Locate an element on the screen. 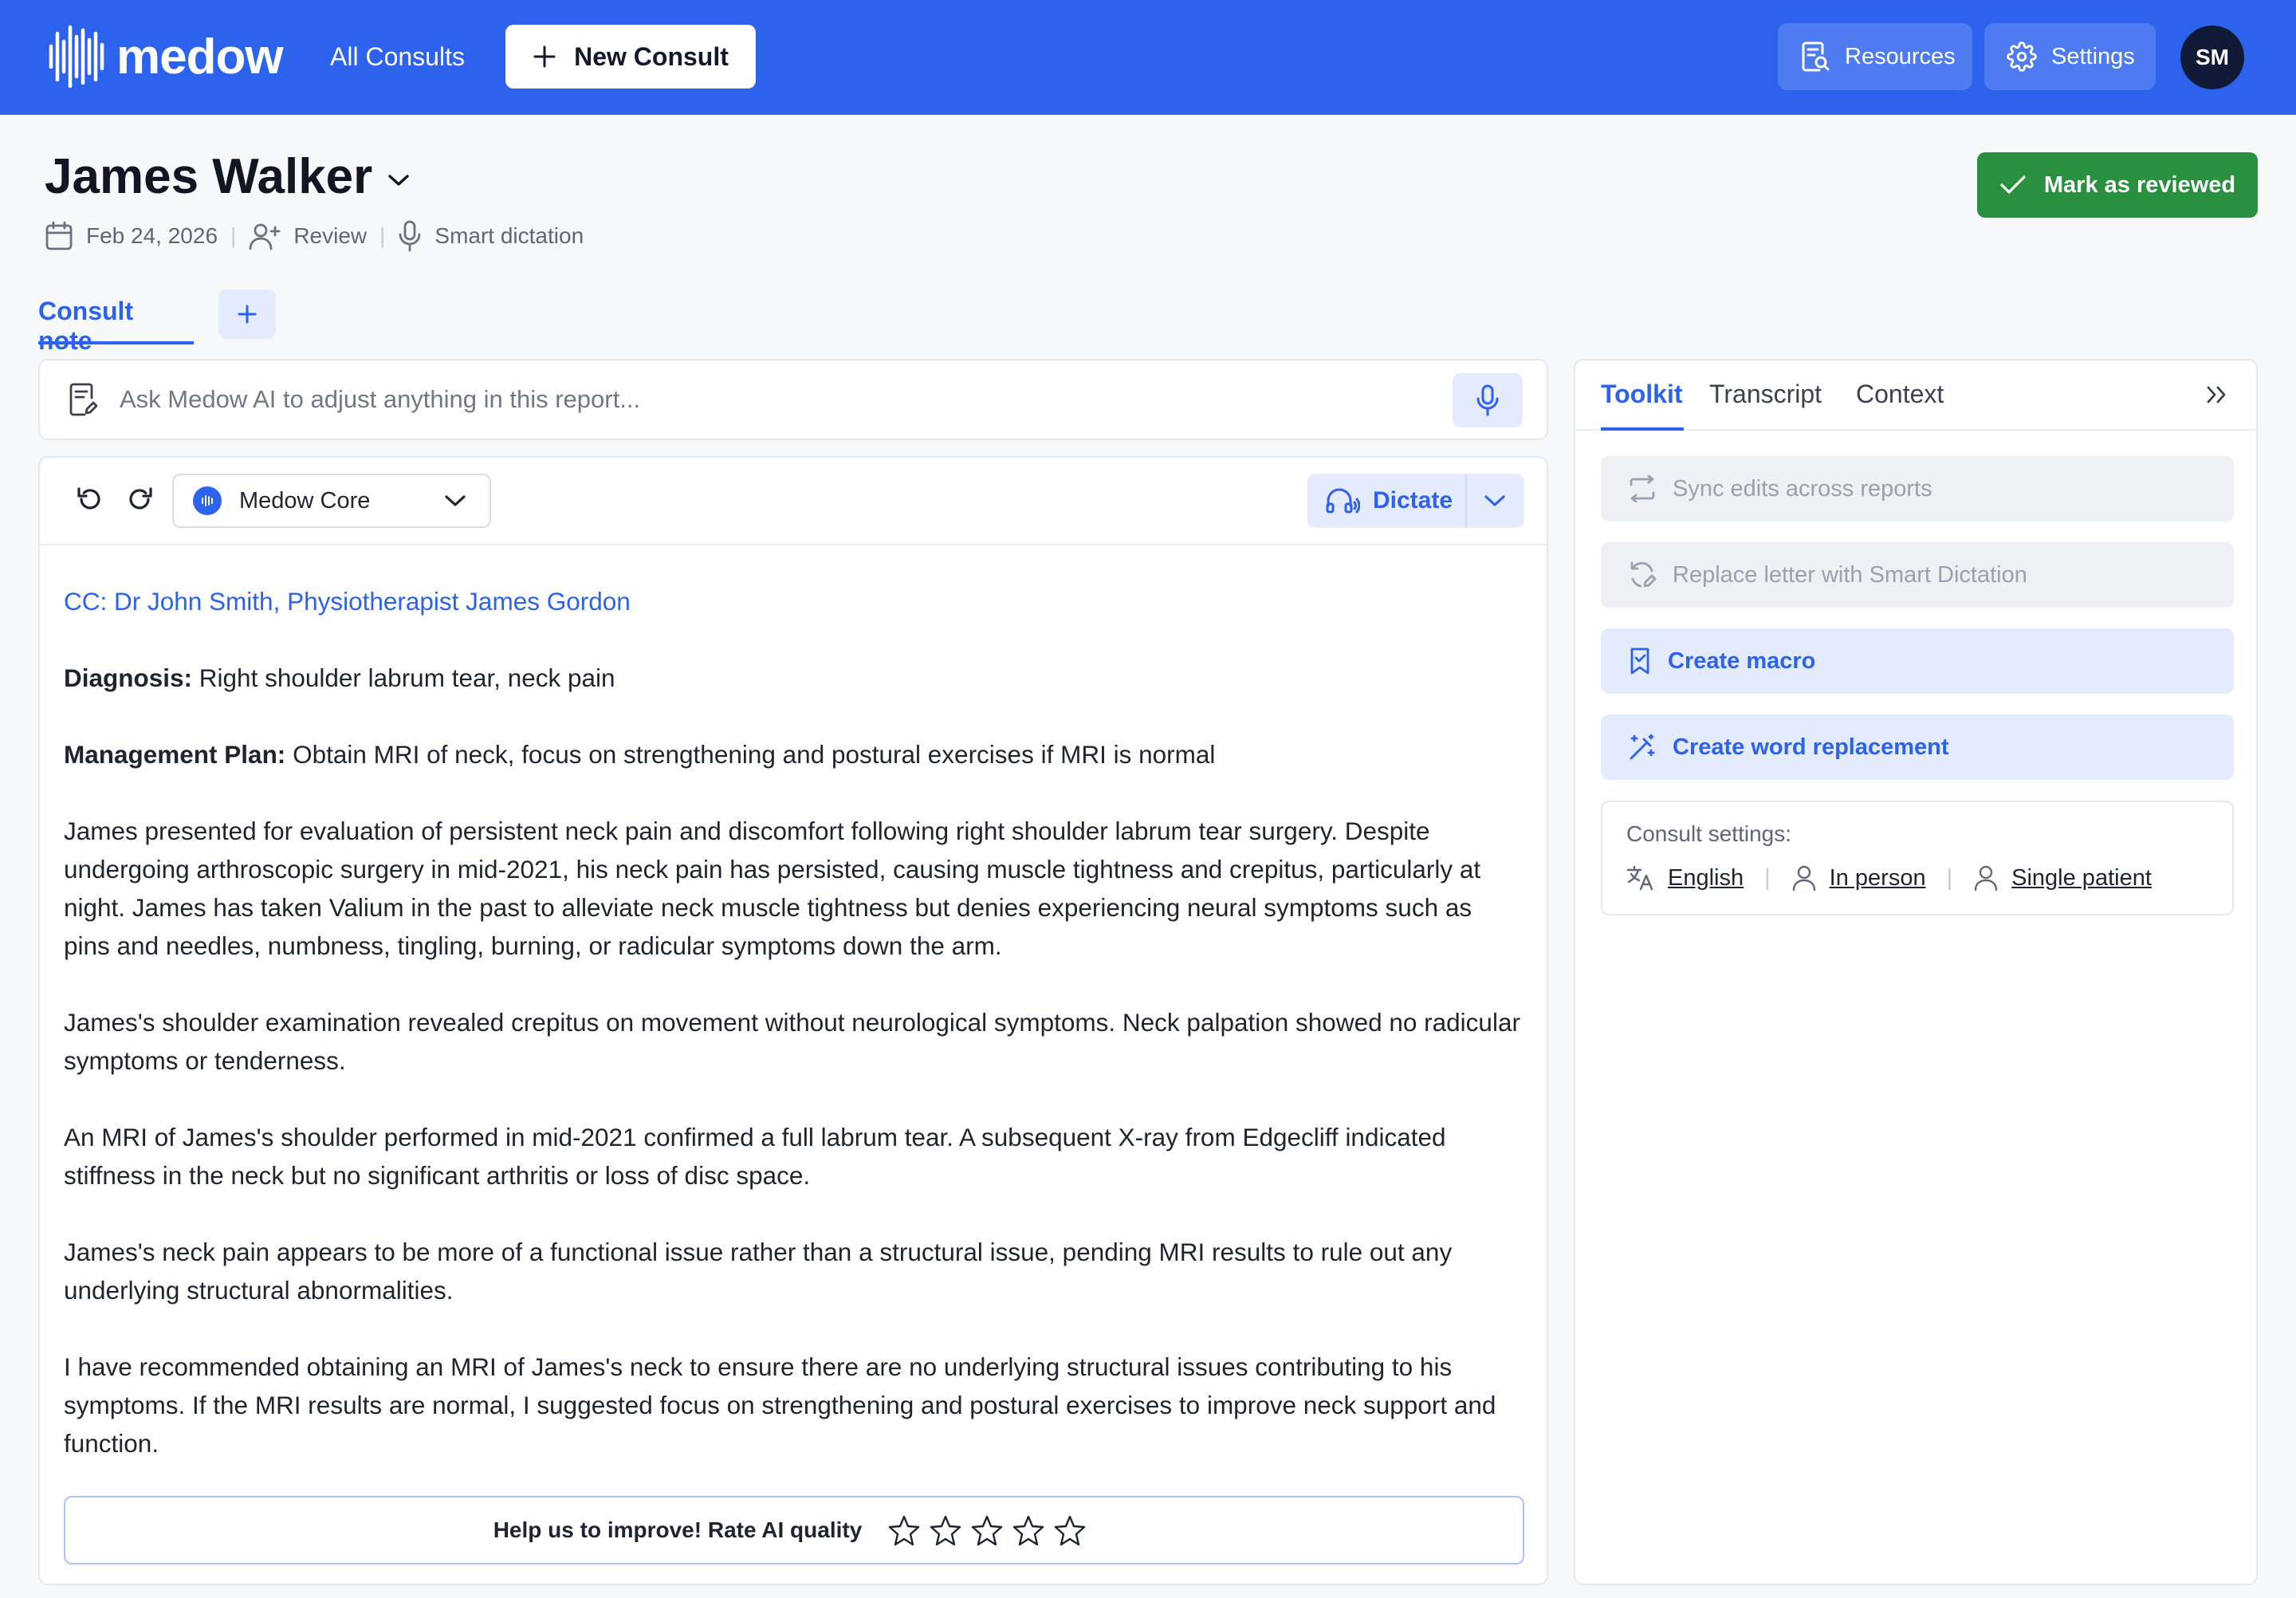  consult-settings-row: English | In person | Single patient is located at coordinates (1889, 877).